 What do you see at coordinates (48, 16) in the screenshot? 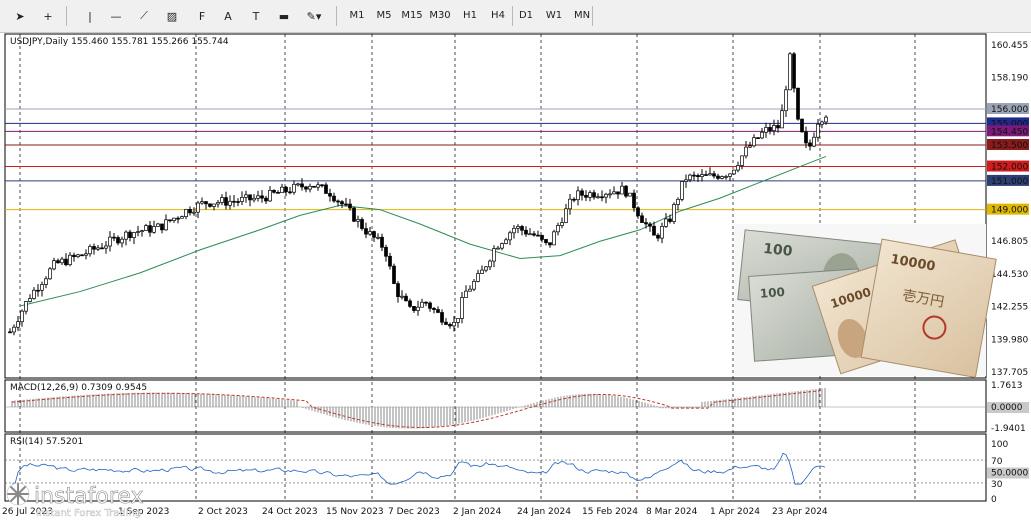
I see `crosshair-icon: +` at bounding box center [48, 16].